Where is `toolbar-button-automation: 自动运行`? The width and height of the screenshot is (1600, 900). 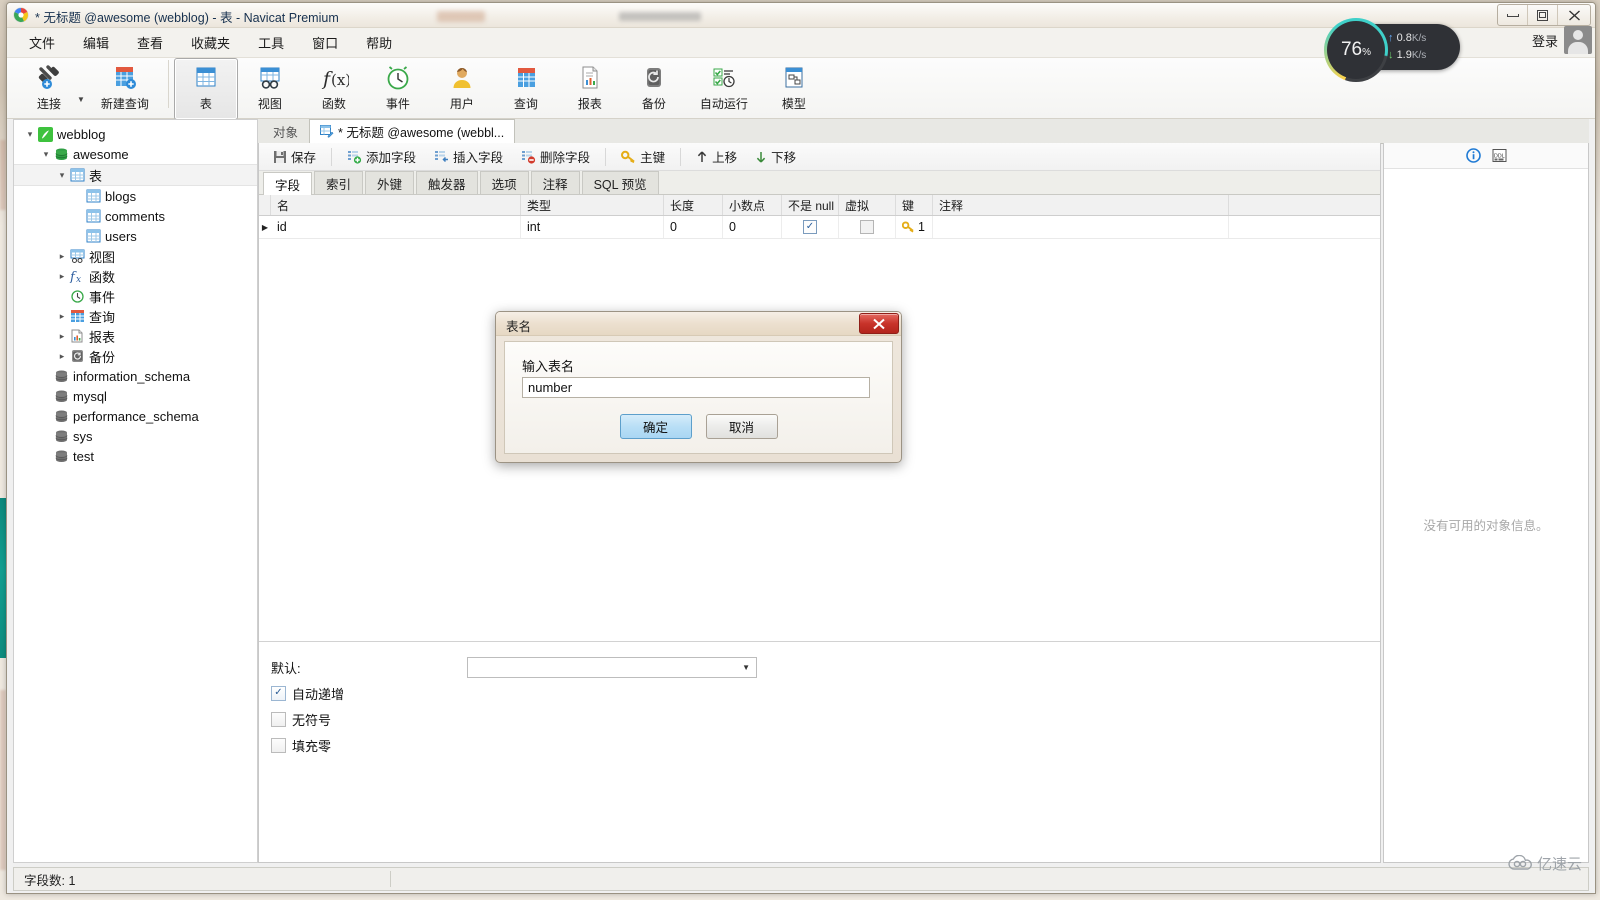 toolbar-button-automation: 自动运行 is located at coordinates (724, 89).